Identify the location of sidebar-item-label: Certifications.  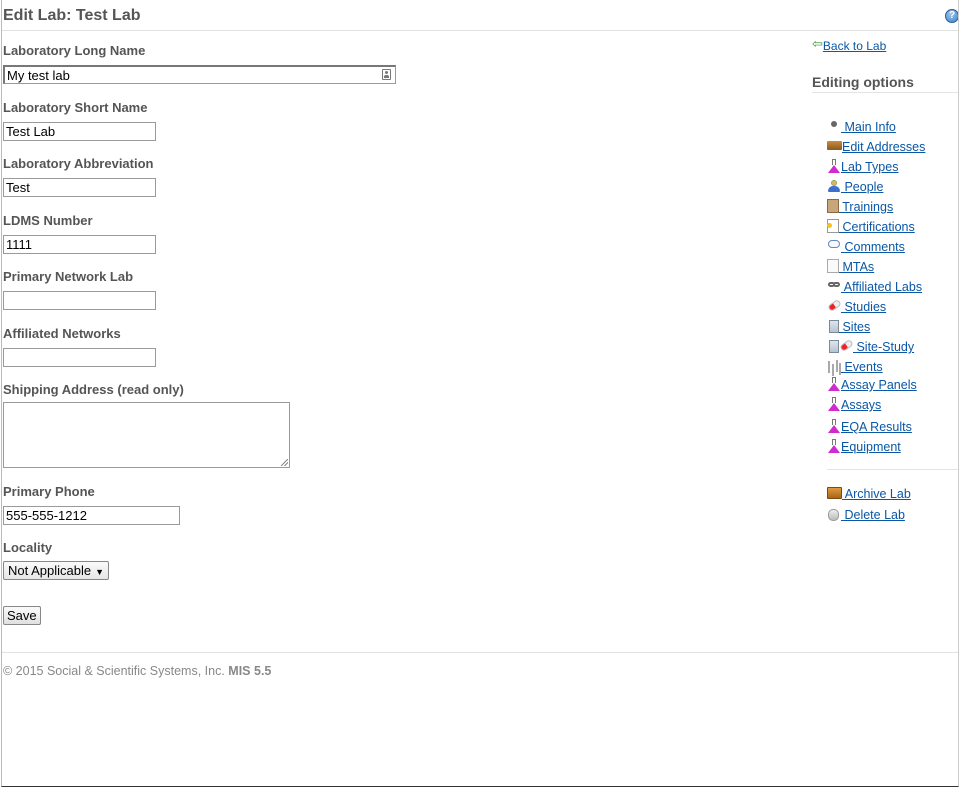
(876, 227).